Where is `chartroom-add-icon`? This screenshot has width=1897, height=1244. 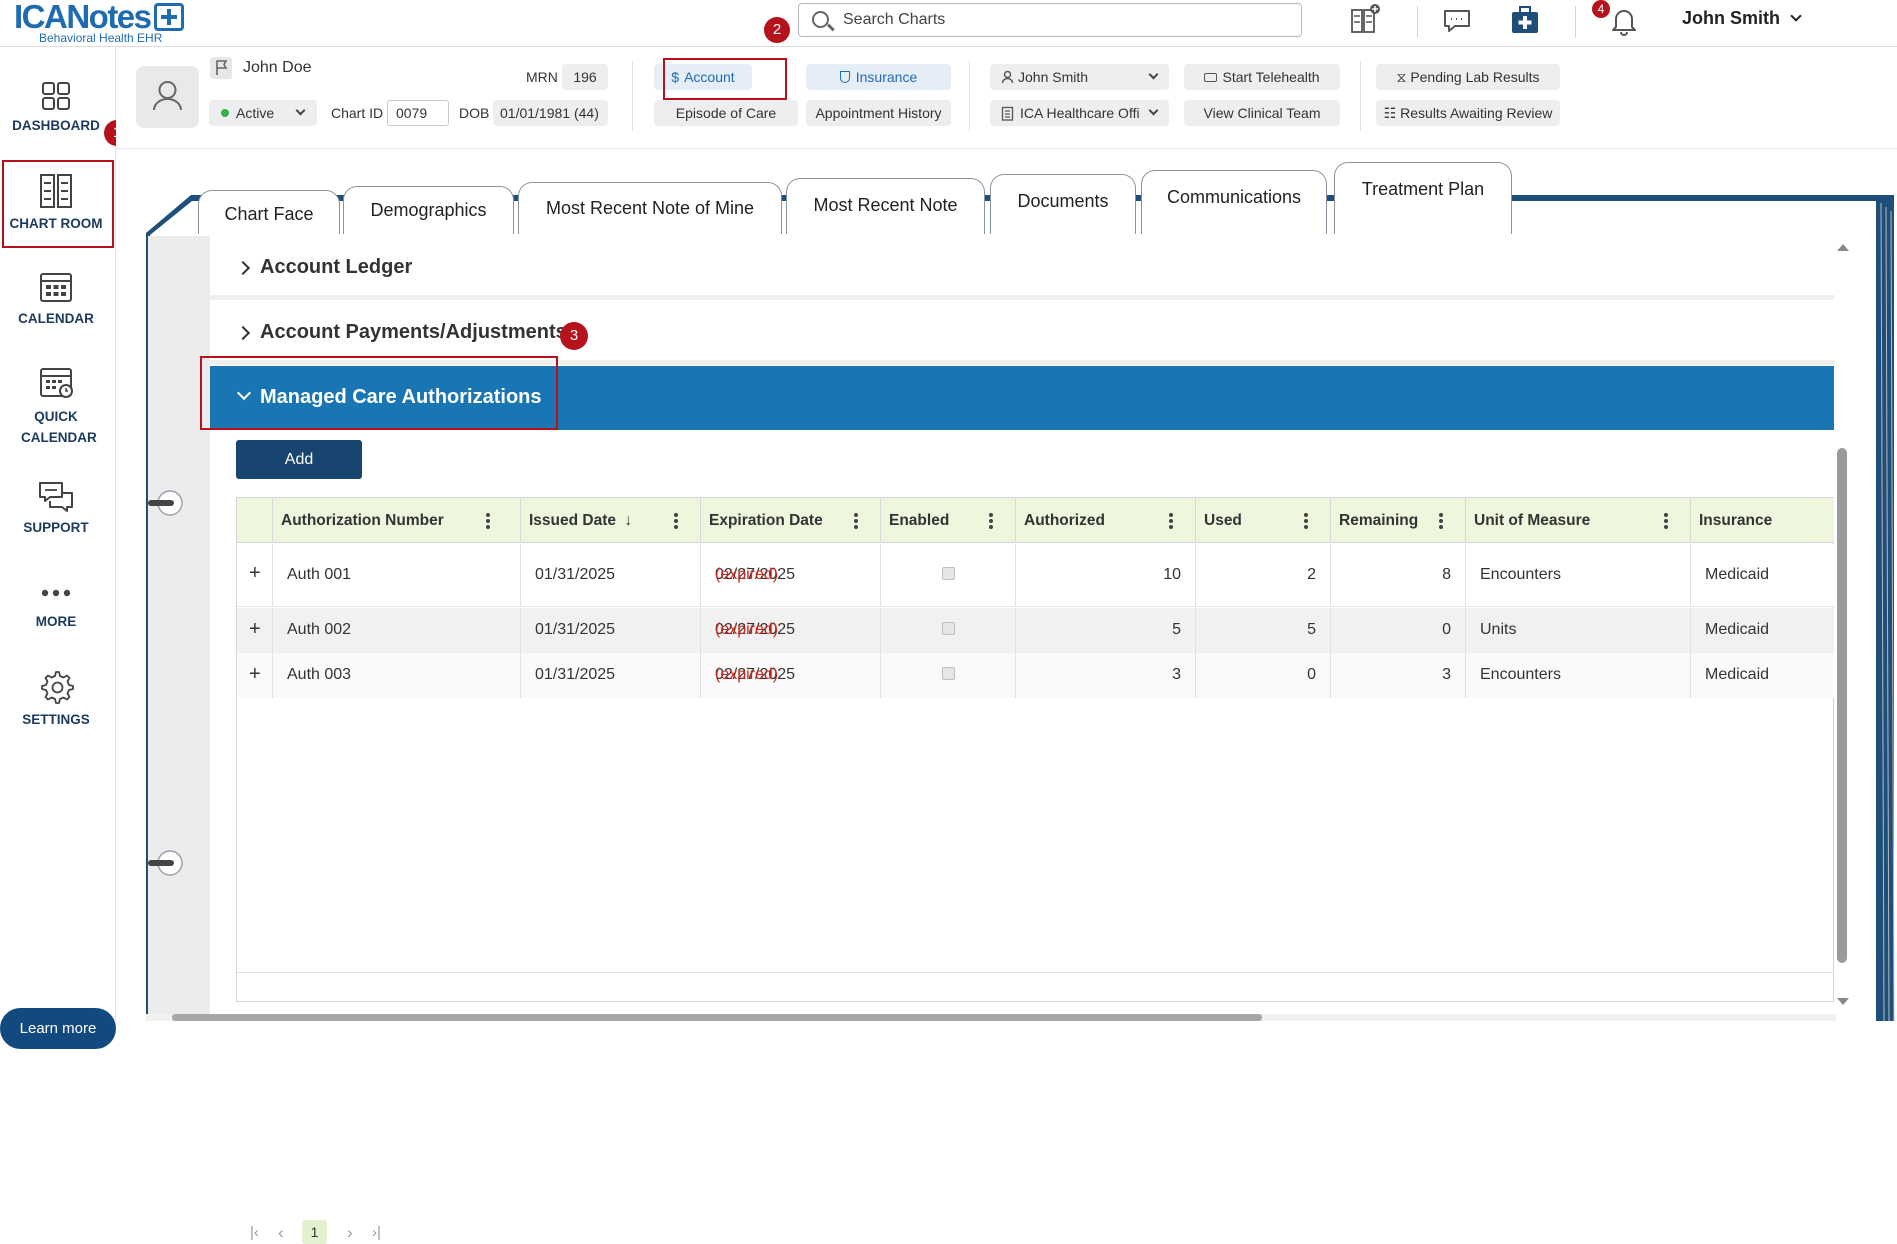 chartroom-add-icon is located at coordinates (1365, 20).